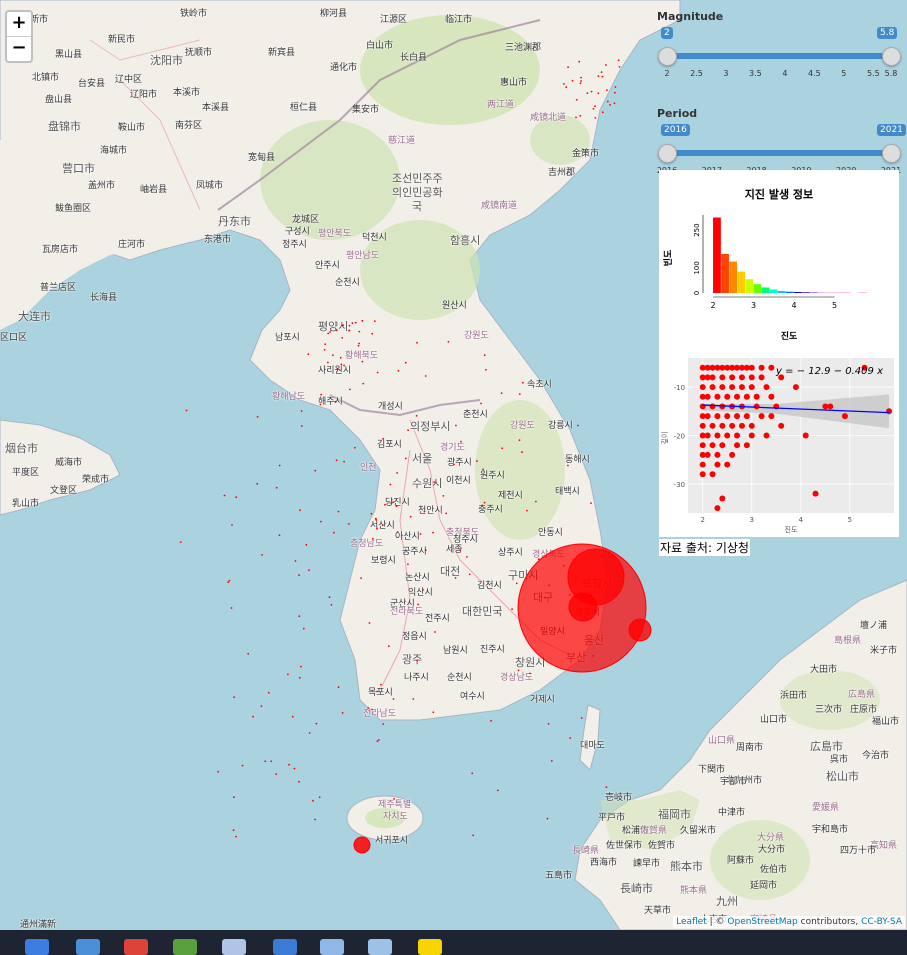 This screenshot has width=907, height=955. Describe the element at coordinates (362, 845) in the screenshot. I see `earthquake-marker` at that location.